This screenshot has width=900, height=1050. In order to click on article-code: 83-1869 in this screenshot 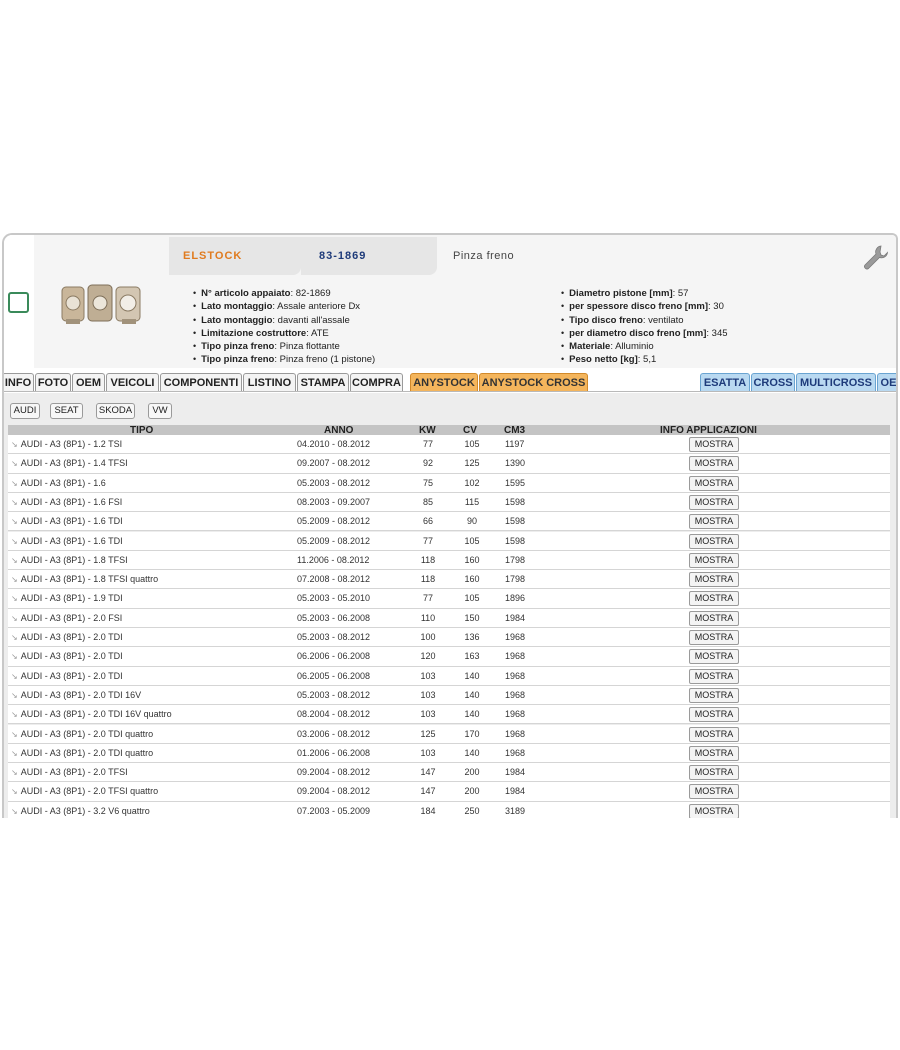, I will do `click(369, 256)`.